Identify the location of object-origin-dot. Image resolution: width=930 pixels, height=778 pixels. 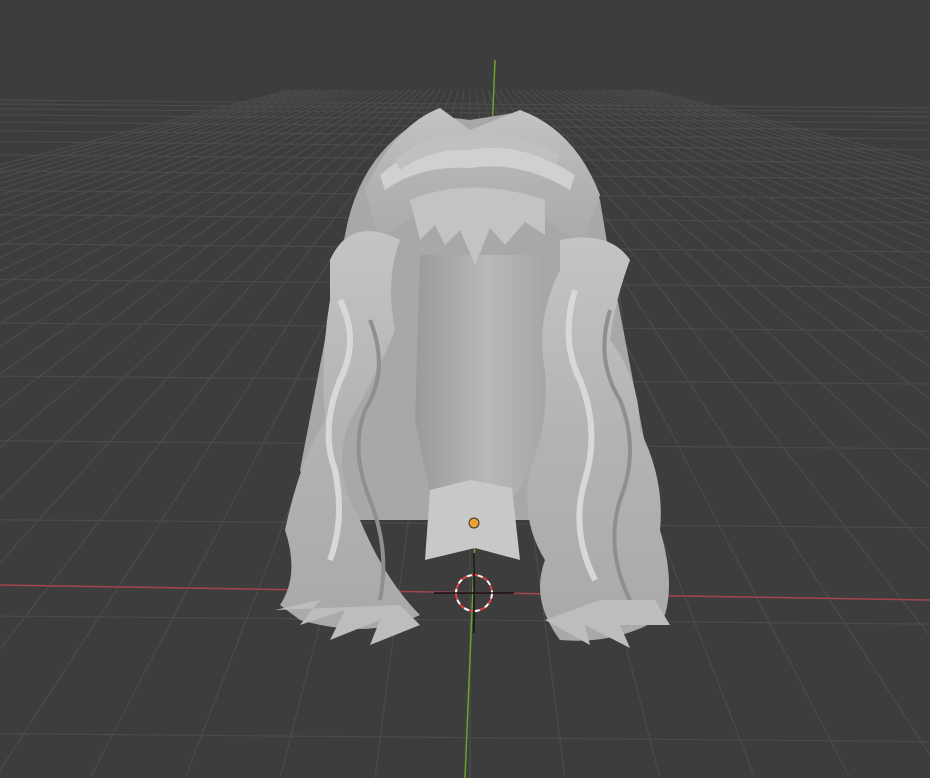
(474, 523).